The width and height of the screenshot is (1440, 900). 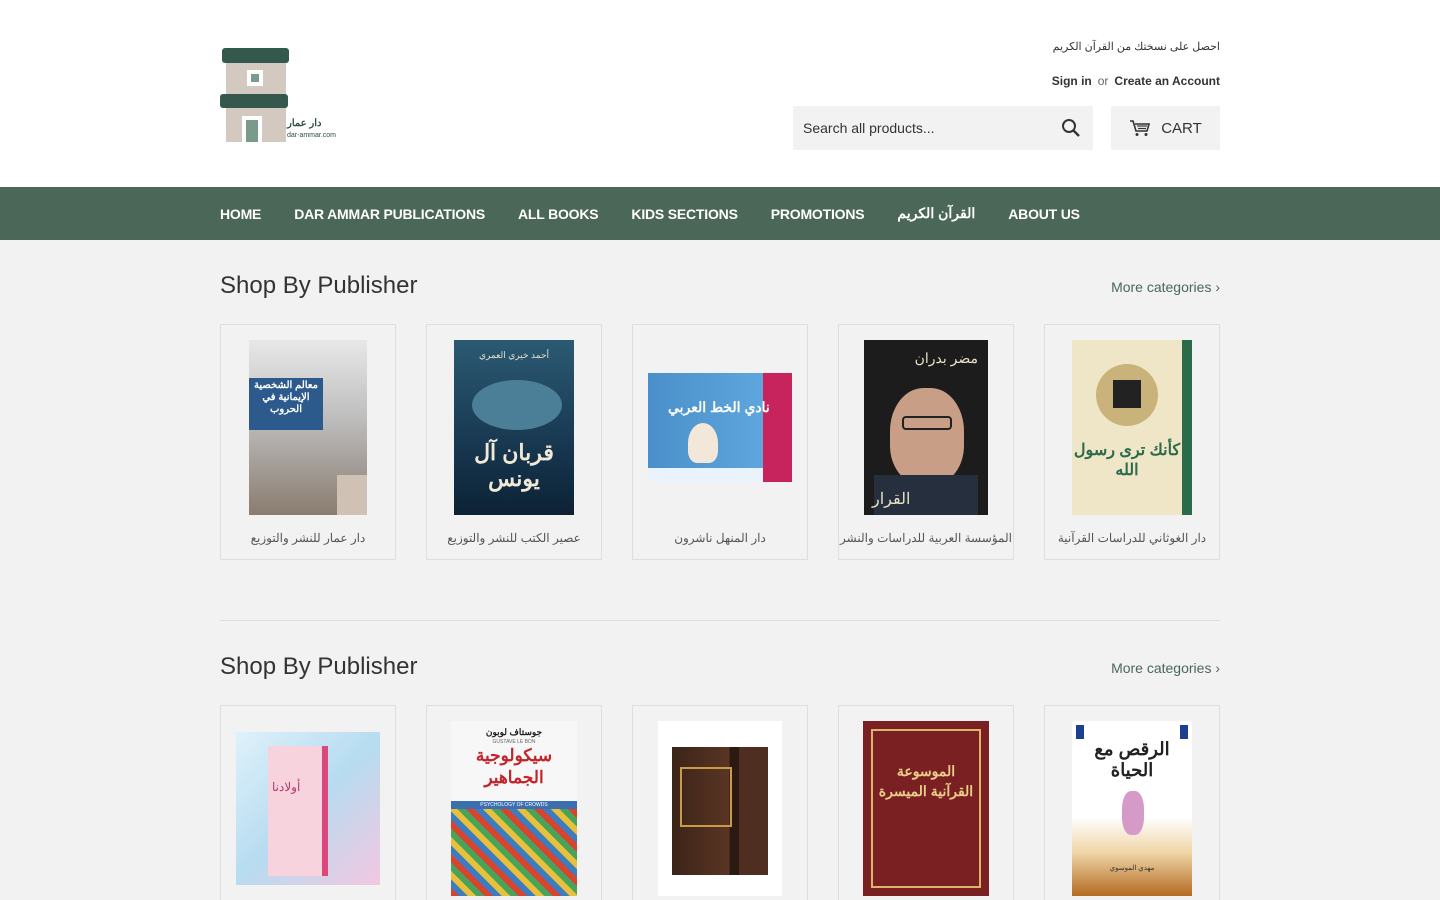 What do you see at coordinates (514, 465) in the screenshot?
I see `cover-title: قربان آل يونس` at bounding box center [514, 465].